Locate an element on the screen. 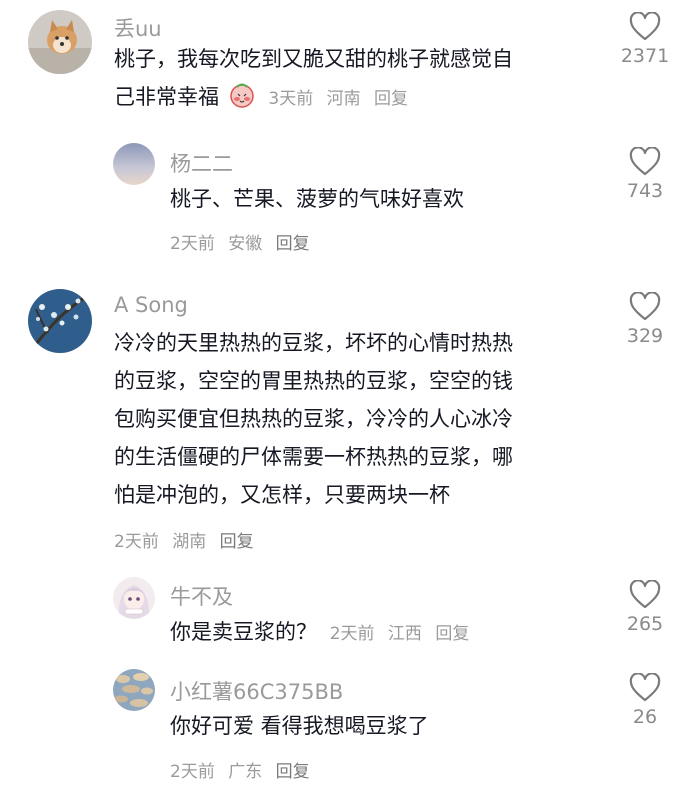 The image size is (690, 802). comment-text: 你是卖豆浆的？ 2天前 江西 回复 is located at coordinates (385, 633).